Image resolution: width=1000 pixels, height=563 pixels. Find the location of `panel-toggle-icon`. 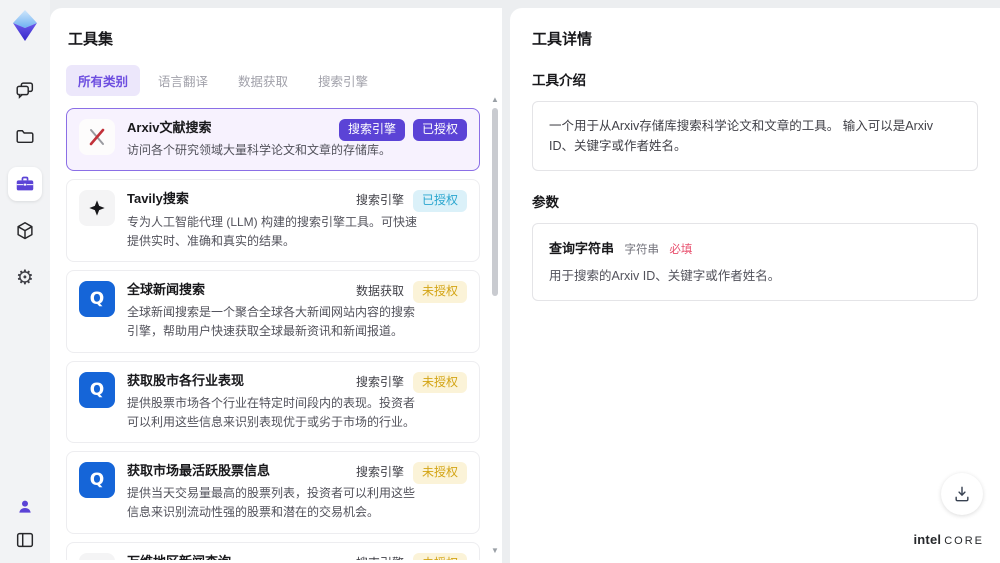

panel-toggle-icon is located at coordinates (25, 540).